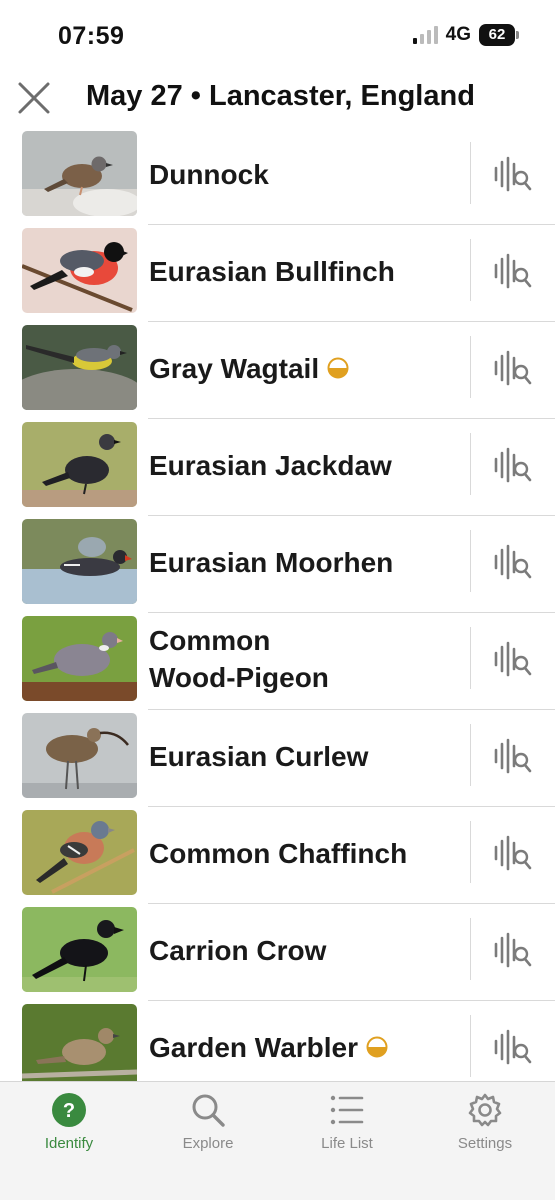  I want to click on species-row: Common Chaffinch, so click(277, 855).